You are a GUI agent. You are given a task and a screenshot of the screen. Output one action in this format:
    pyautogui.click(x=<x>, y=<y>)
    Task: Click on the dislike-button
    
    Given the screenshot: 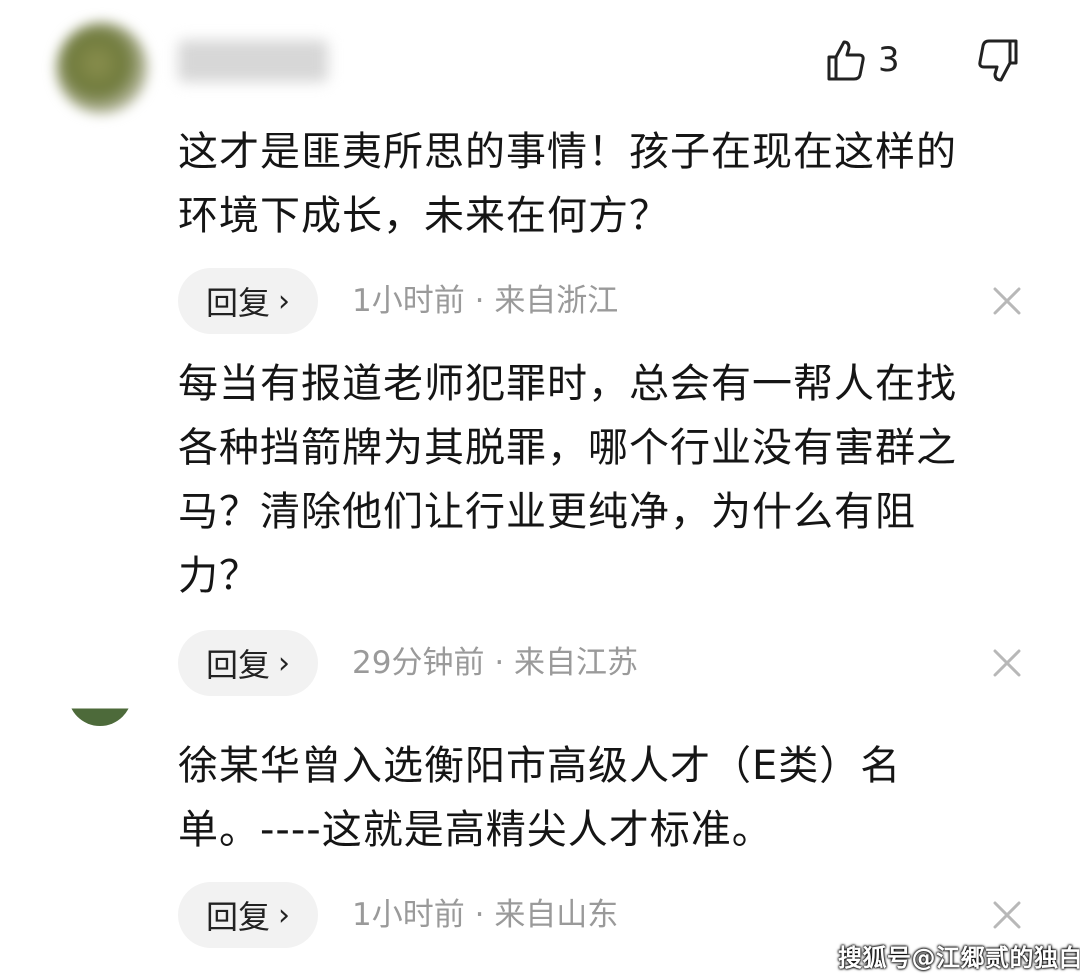 What is the action you would take?
    pyautogui.click(x=996, y=63)
    